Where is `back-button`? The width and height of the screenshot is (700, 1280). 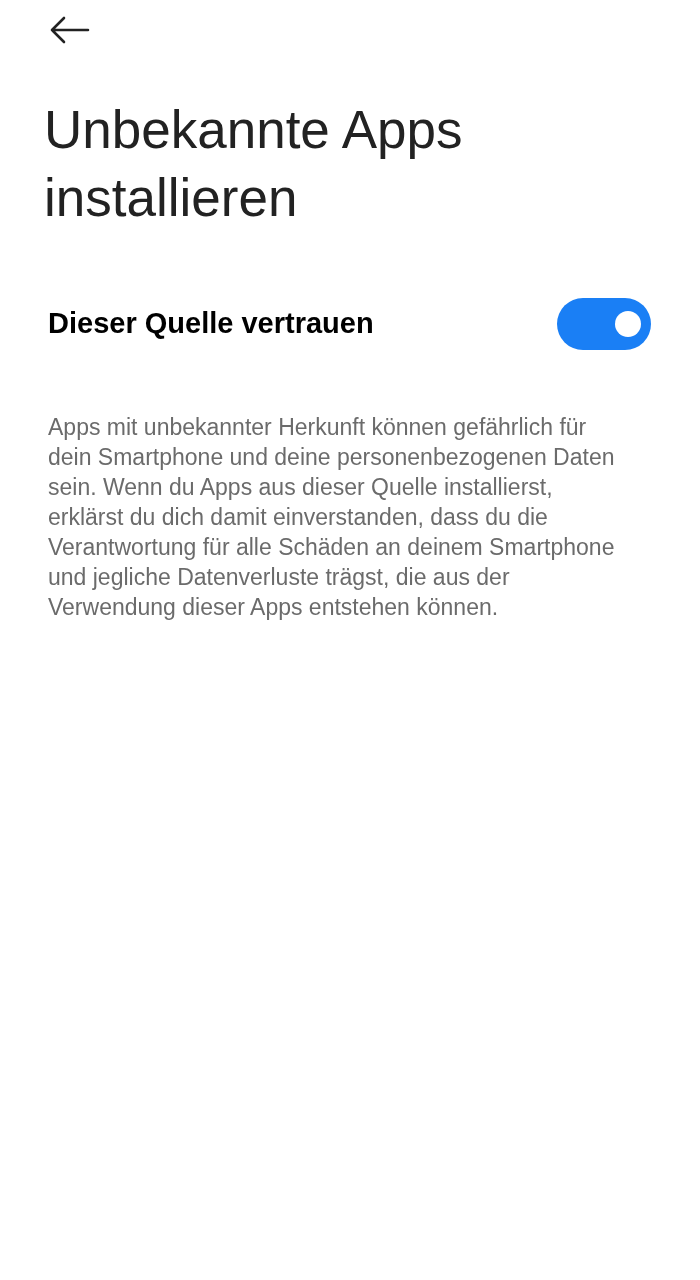 back-button is located at coordinates (70, 30).